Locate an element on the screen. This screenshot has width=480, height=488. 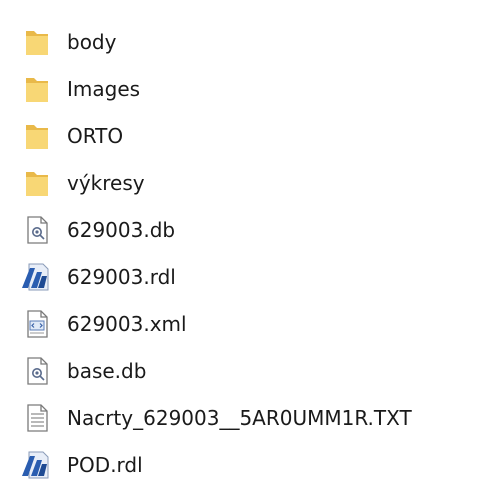
file-item-images: Images is located at coordinates (240, 88).